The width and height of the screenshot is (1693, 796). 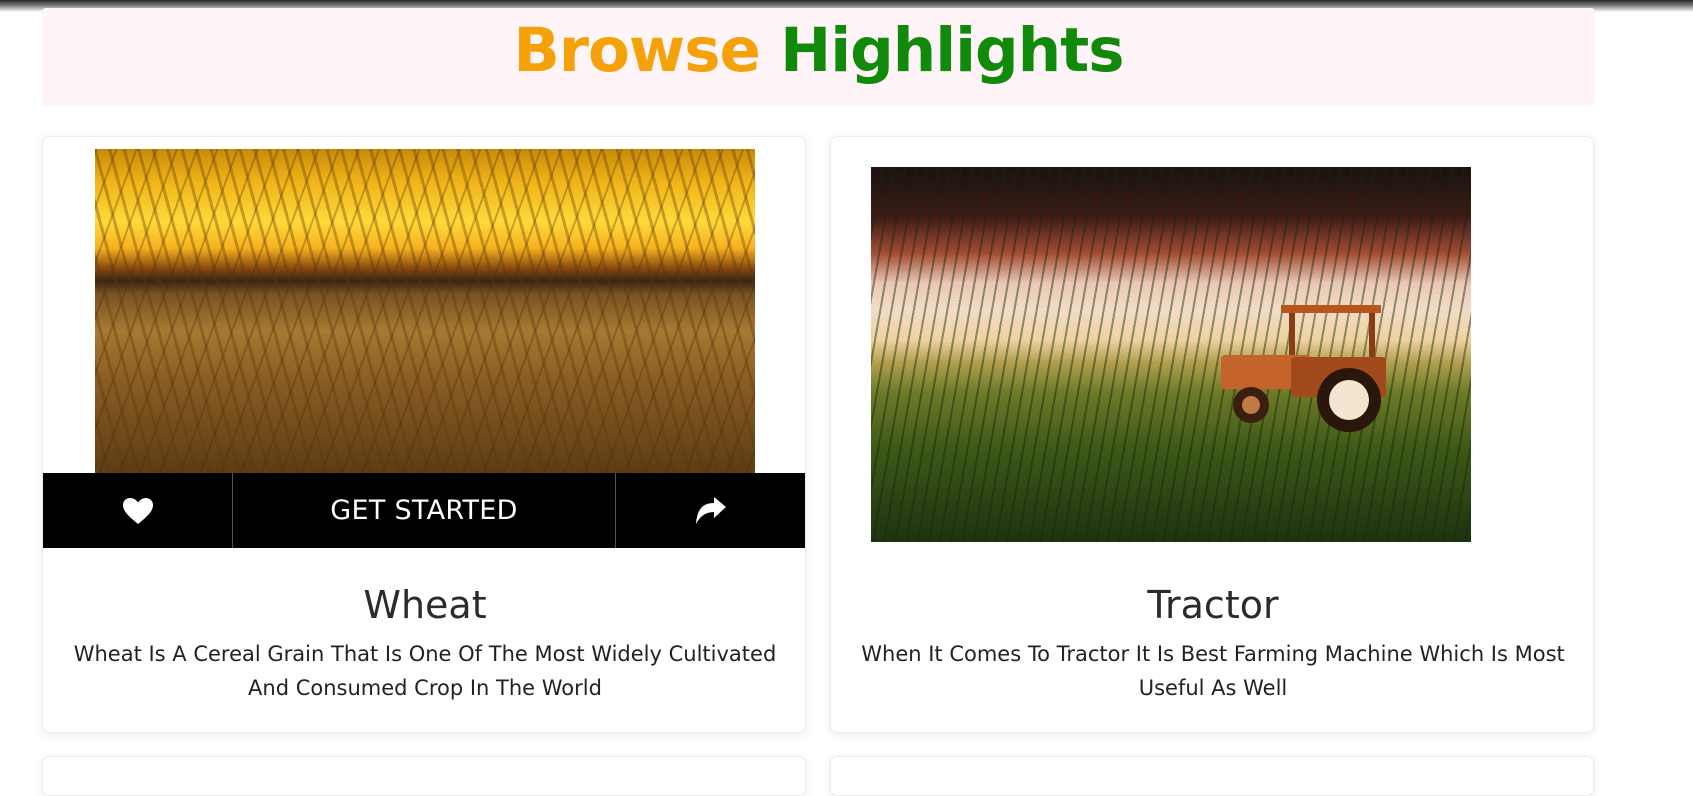 I want to click on title-word-highlights: Highlights, so click(x=952, y=50).